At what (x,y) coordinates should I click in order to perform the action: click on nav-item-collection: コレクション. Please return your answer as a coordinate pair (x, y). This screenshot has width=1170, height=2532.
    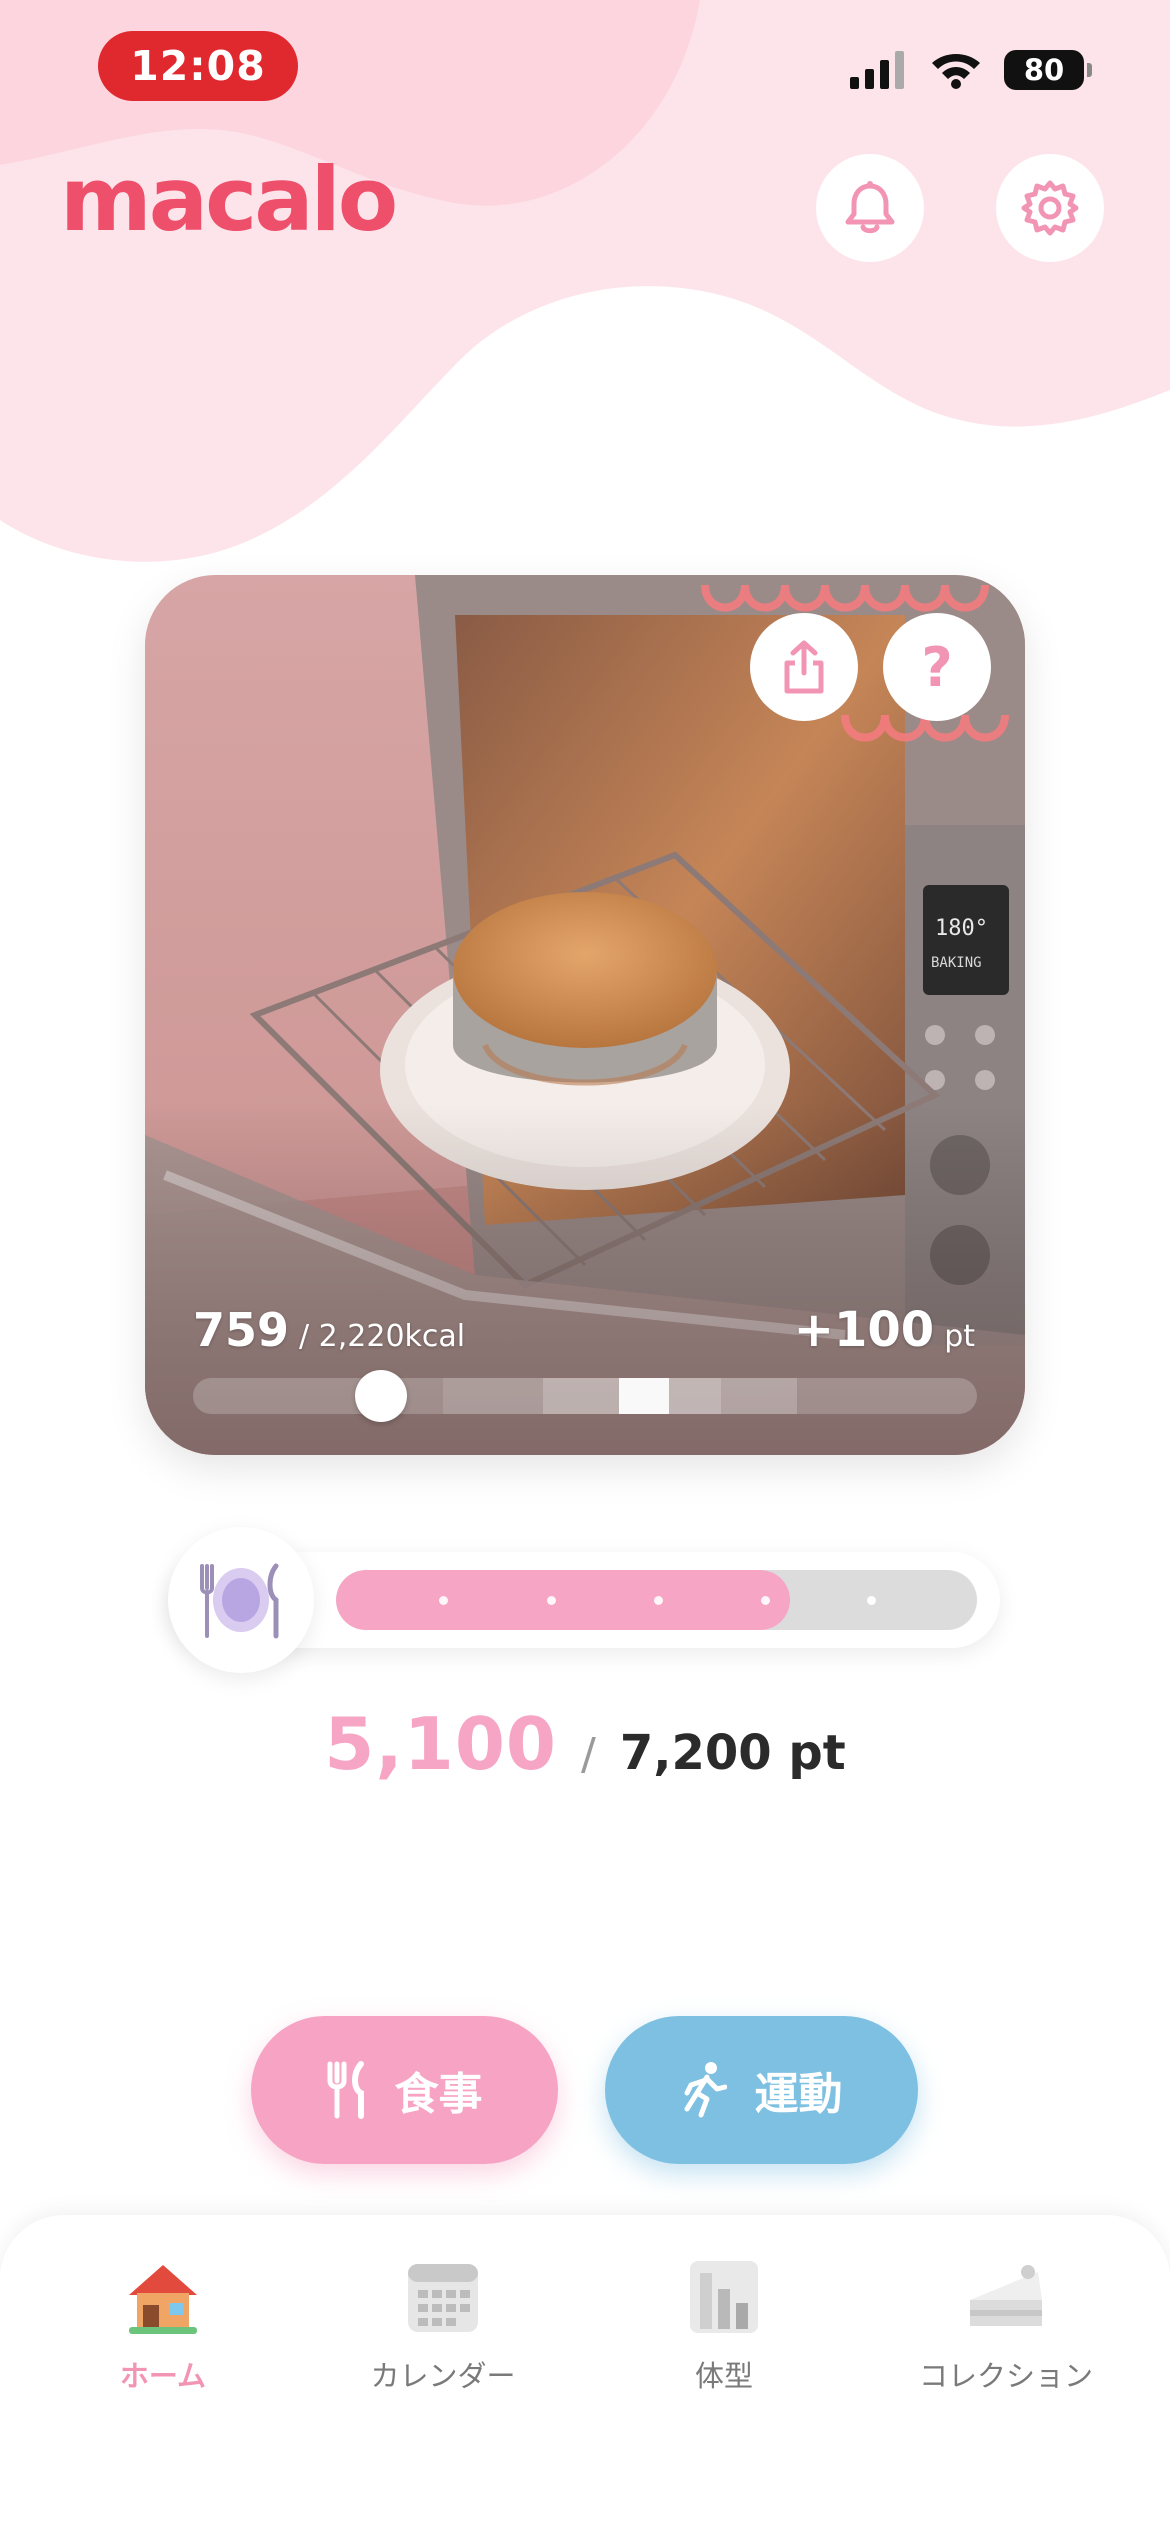
    Looking at the image, I should click on (1006, 2325).